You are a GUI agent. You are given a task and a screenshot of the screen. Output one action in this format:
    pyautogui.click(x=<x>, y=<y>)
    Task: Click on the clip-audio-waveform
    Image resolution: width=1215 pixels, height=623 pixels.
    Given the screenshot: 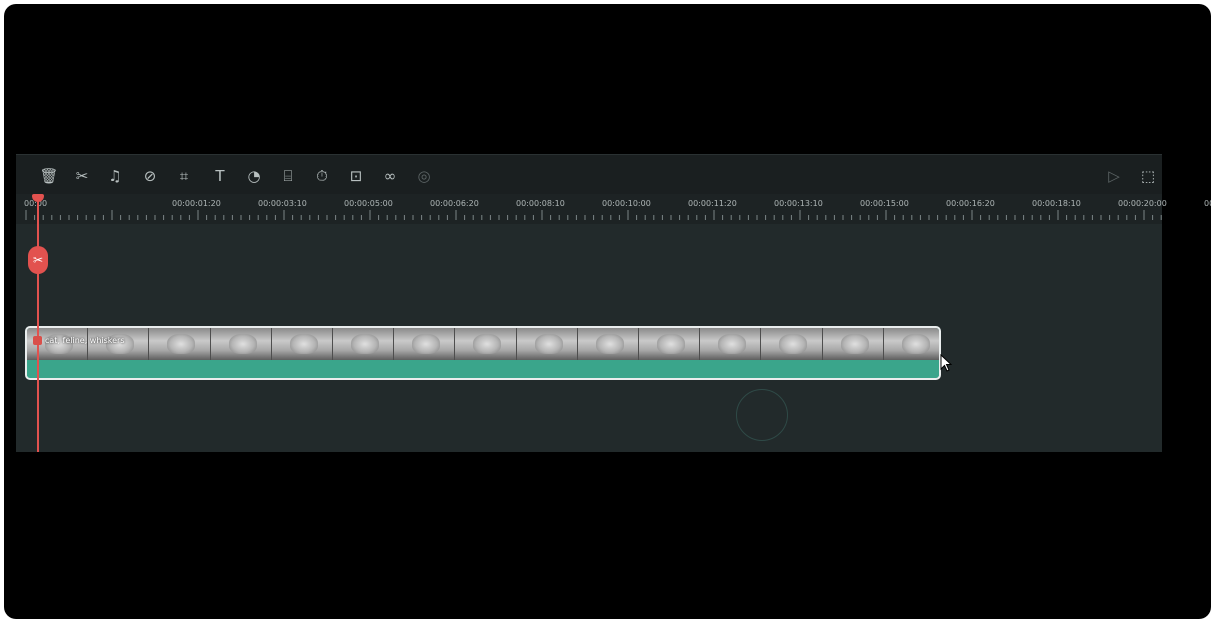 What is the action you would take?
    pyautogui.click(x=483, y=368)
    